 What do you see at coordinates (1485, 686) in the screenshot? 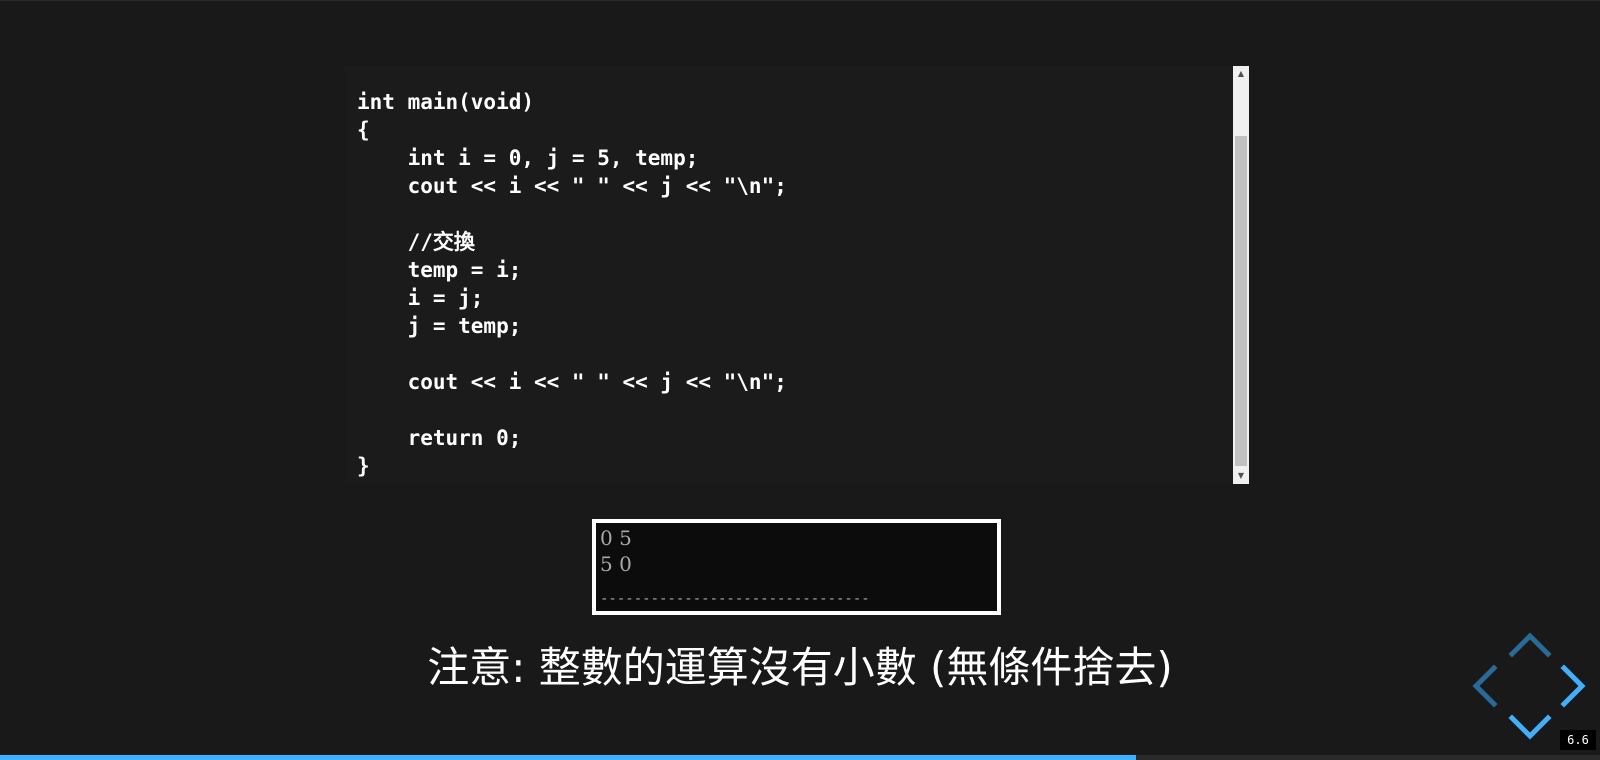
I see `nav-left-icon` at bounding box center [1485, 686].